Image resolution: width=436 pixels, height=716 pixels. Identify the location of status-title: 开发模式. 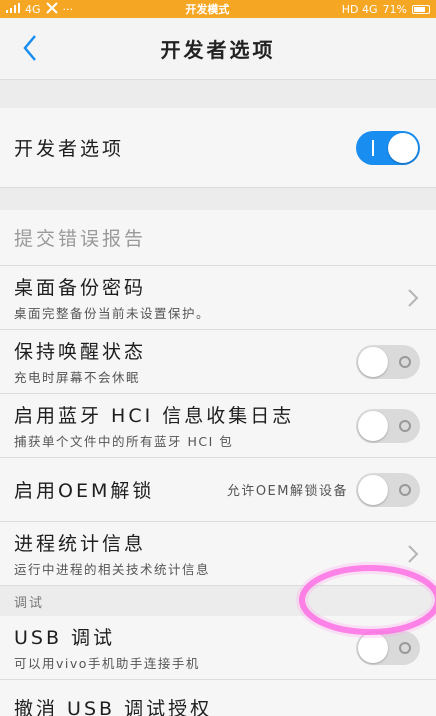
(207, 9).